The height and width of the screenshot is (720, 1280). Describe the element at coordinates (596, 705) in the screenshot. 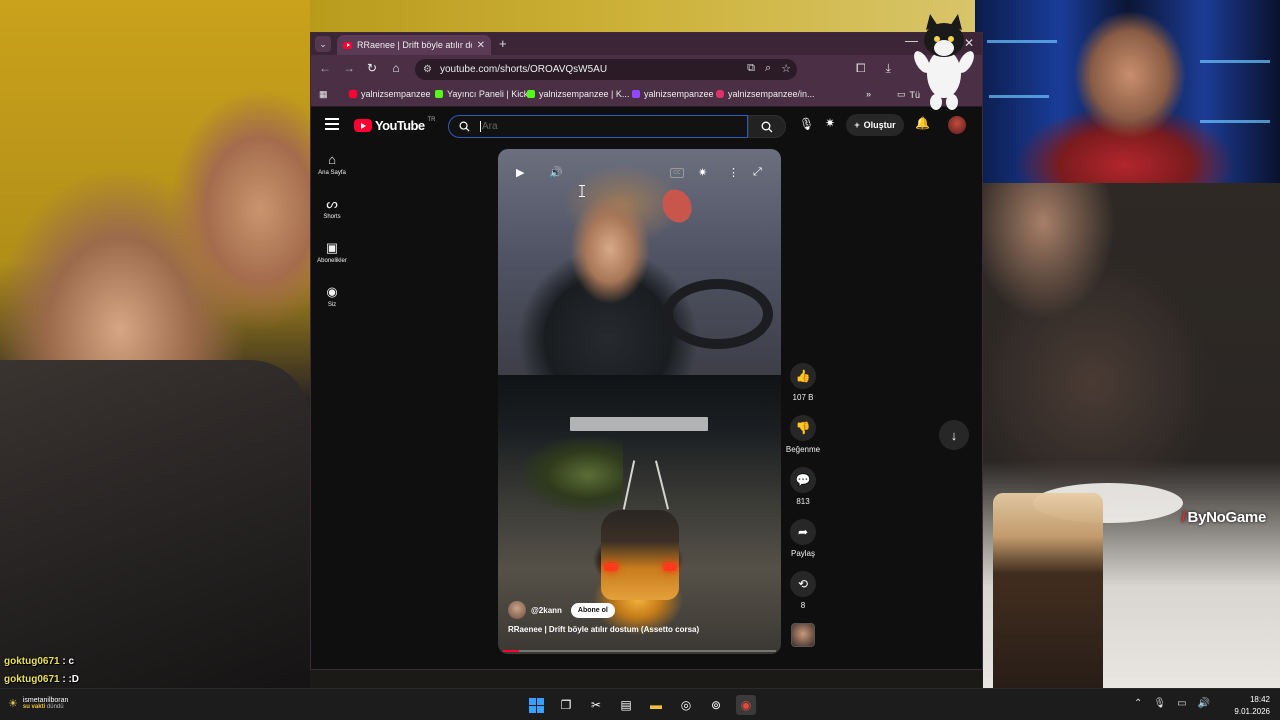

I see `snipping-tool-icon: ✂` at that location.